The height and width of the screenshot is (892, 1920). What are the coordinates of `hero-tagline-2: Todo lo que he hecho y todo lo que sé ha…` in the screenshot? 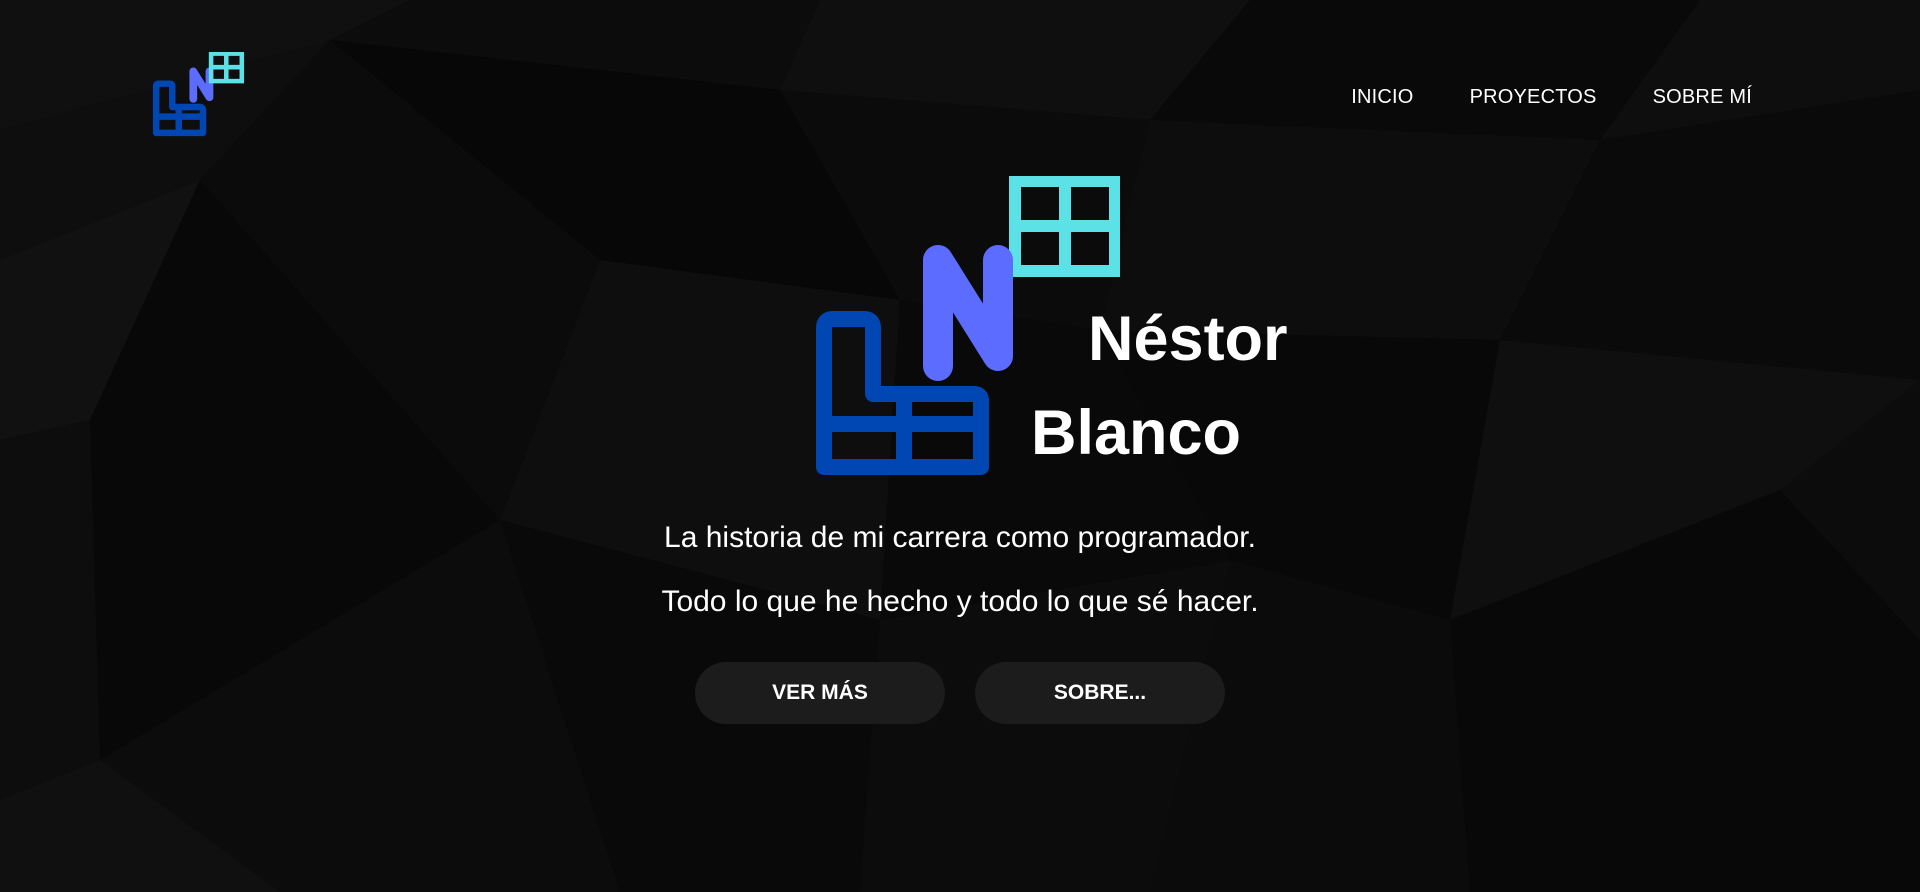 It's located at (960, 601).